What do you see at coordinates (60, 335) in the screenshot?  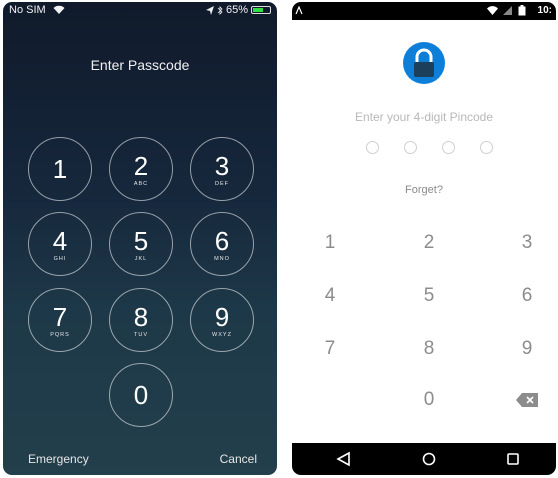 I see `key-letters: PQRS` at bounding box center [60, 335].